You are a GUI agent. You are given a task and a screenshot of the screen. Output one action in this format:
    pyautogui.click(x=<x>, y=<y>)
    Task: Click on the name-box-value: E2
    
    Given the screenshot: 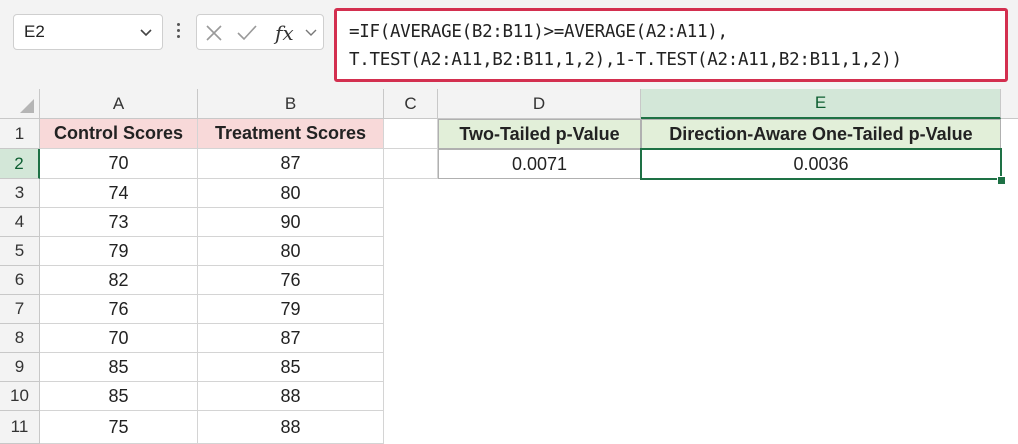 What is the action you would take?
    pyautogui.click(x=34, y=31)
    